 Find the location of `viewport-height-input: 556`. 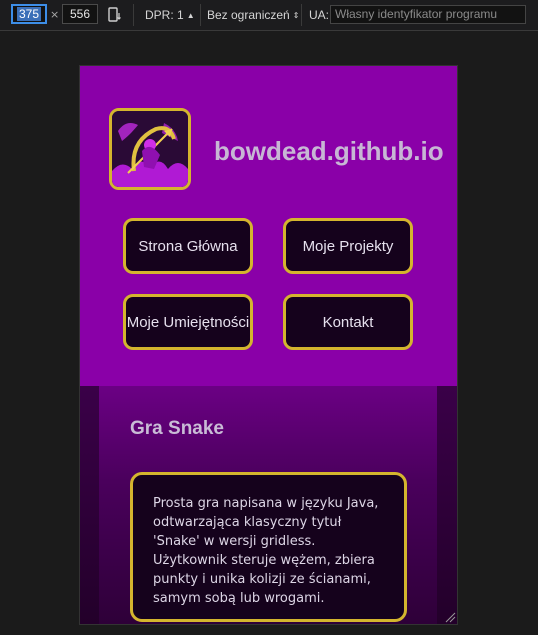

viewport-height-input: 556 is located at coordinates (80, 14).